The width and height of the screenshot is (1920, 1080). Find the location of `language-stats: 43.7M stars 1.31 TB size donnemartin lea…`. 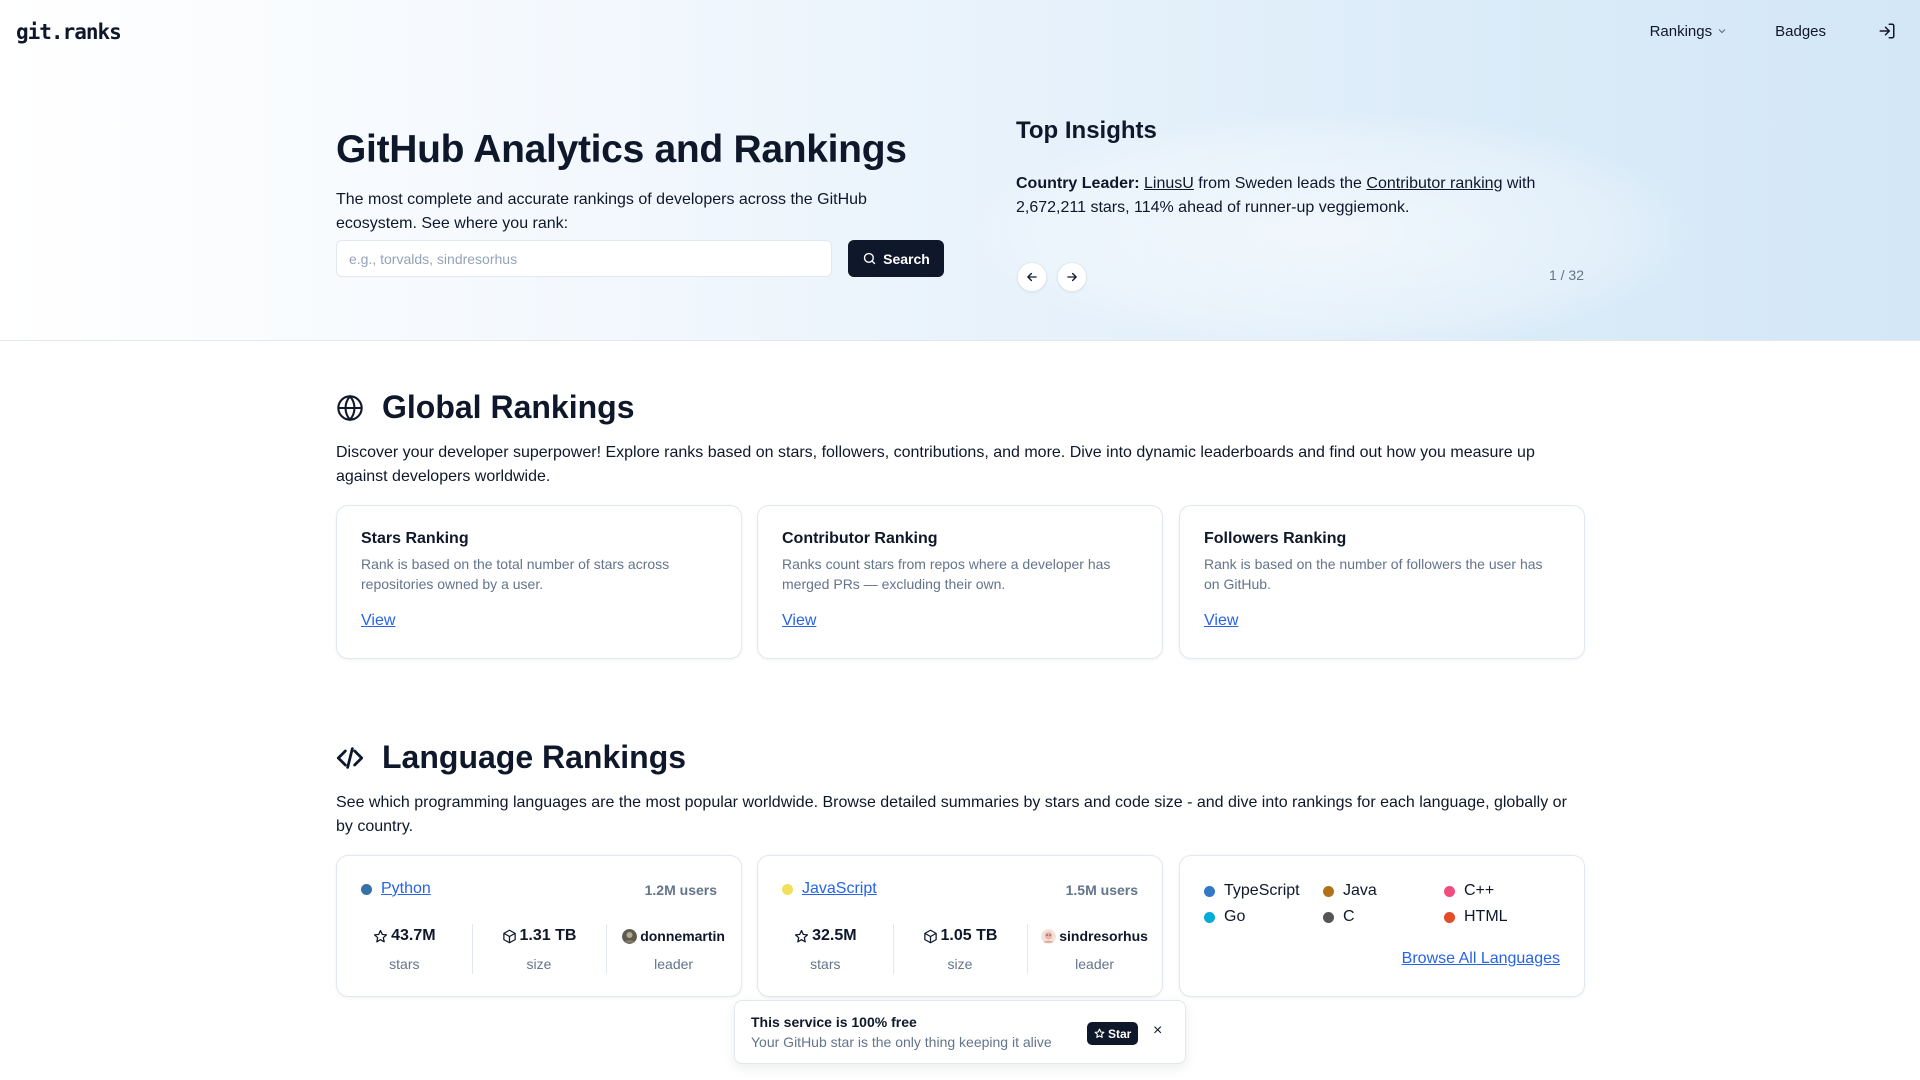

language-stats: 43.7M stars 1.31 TB size donnemartin lea… is located at coordinates (539, 949).